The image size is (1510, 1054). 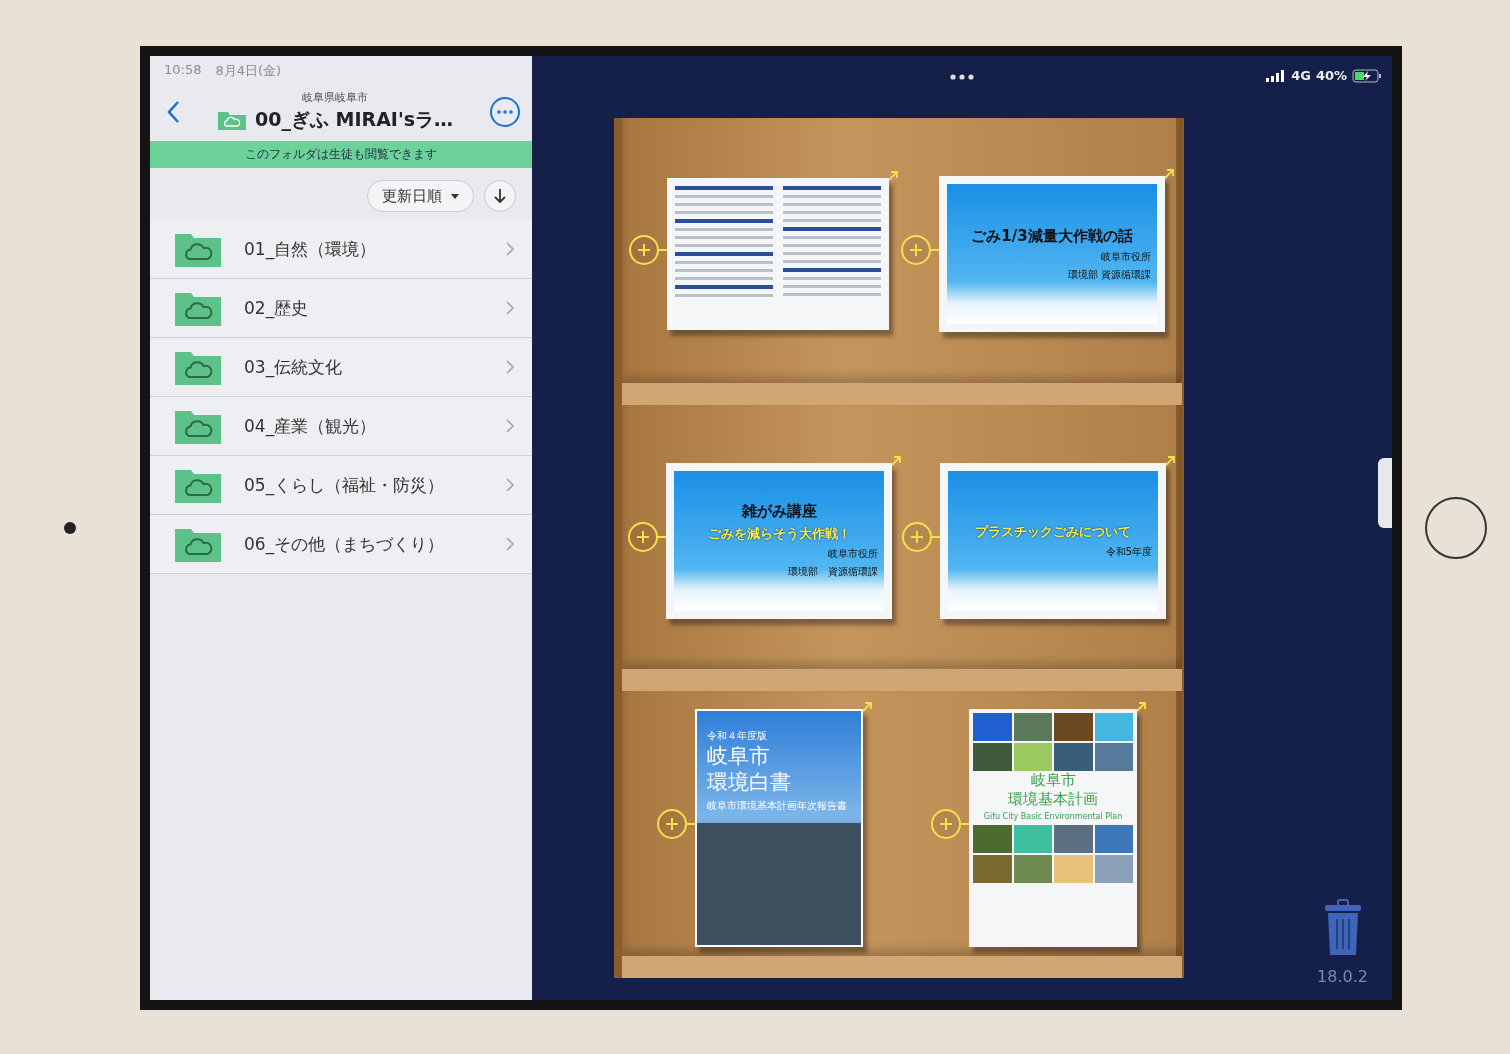 What do you see at coordinates (777, 806) in the screenshot?
I see `cover-subtitle: 岐阜市環境基本計画年次報告書` at bounding box center [777, 806].